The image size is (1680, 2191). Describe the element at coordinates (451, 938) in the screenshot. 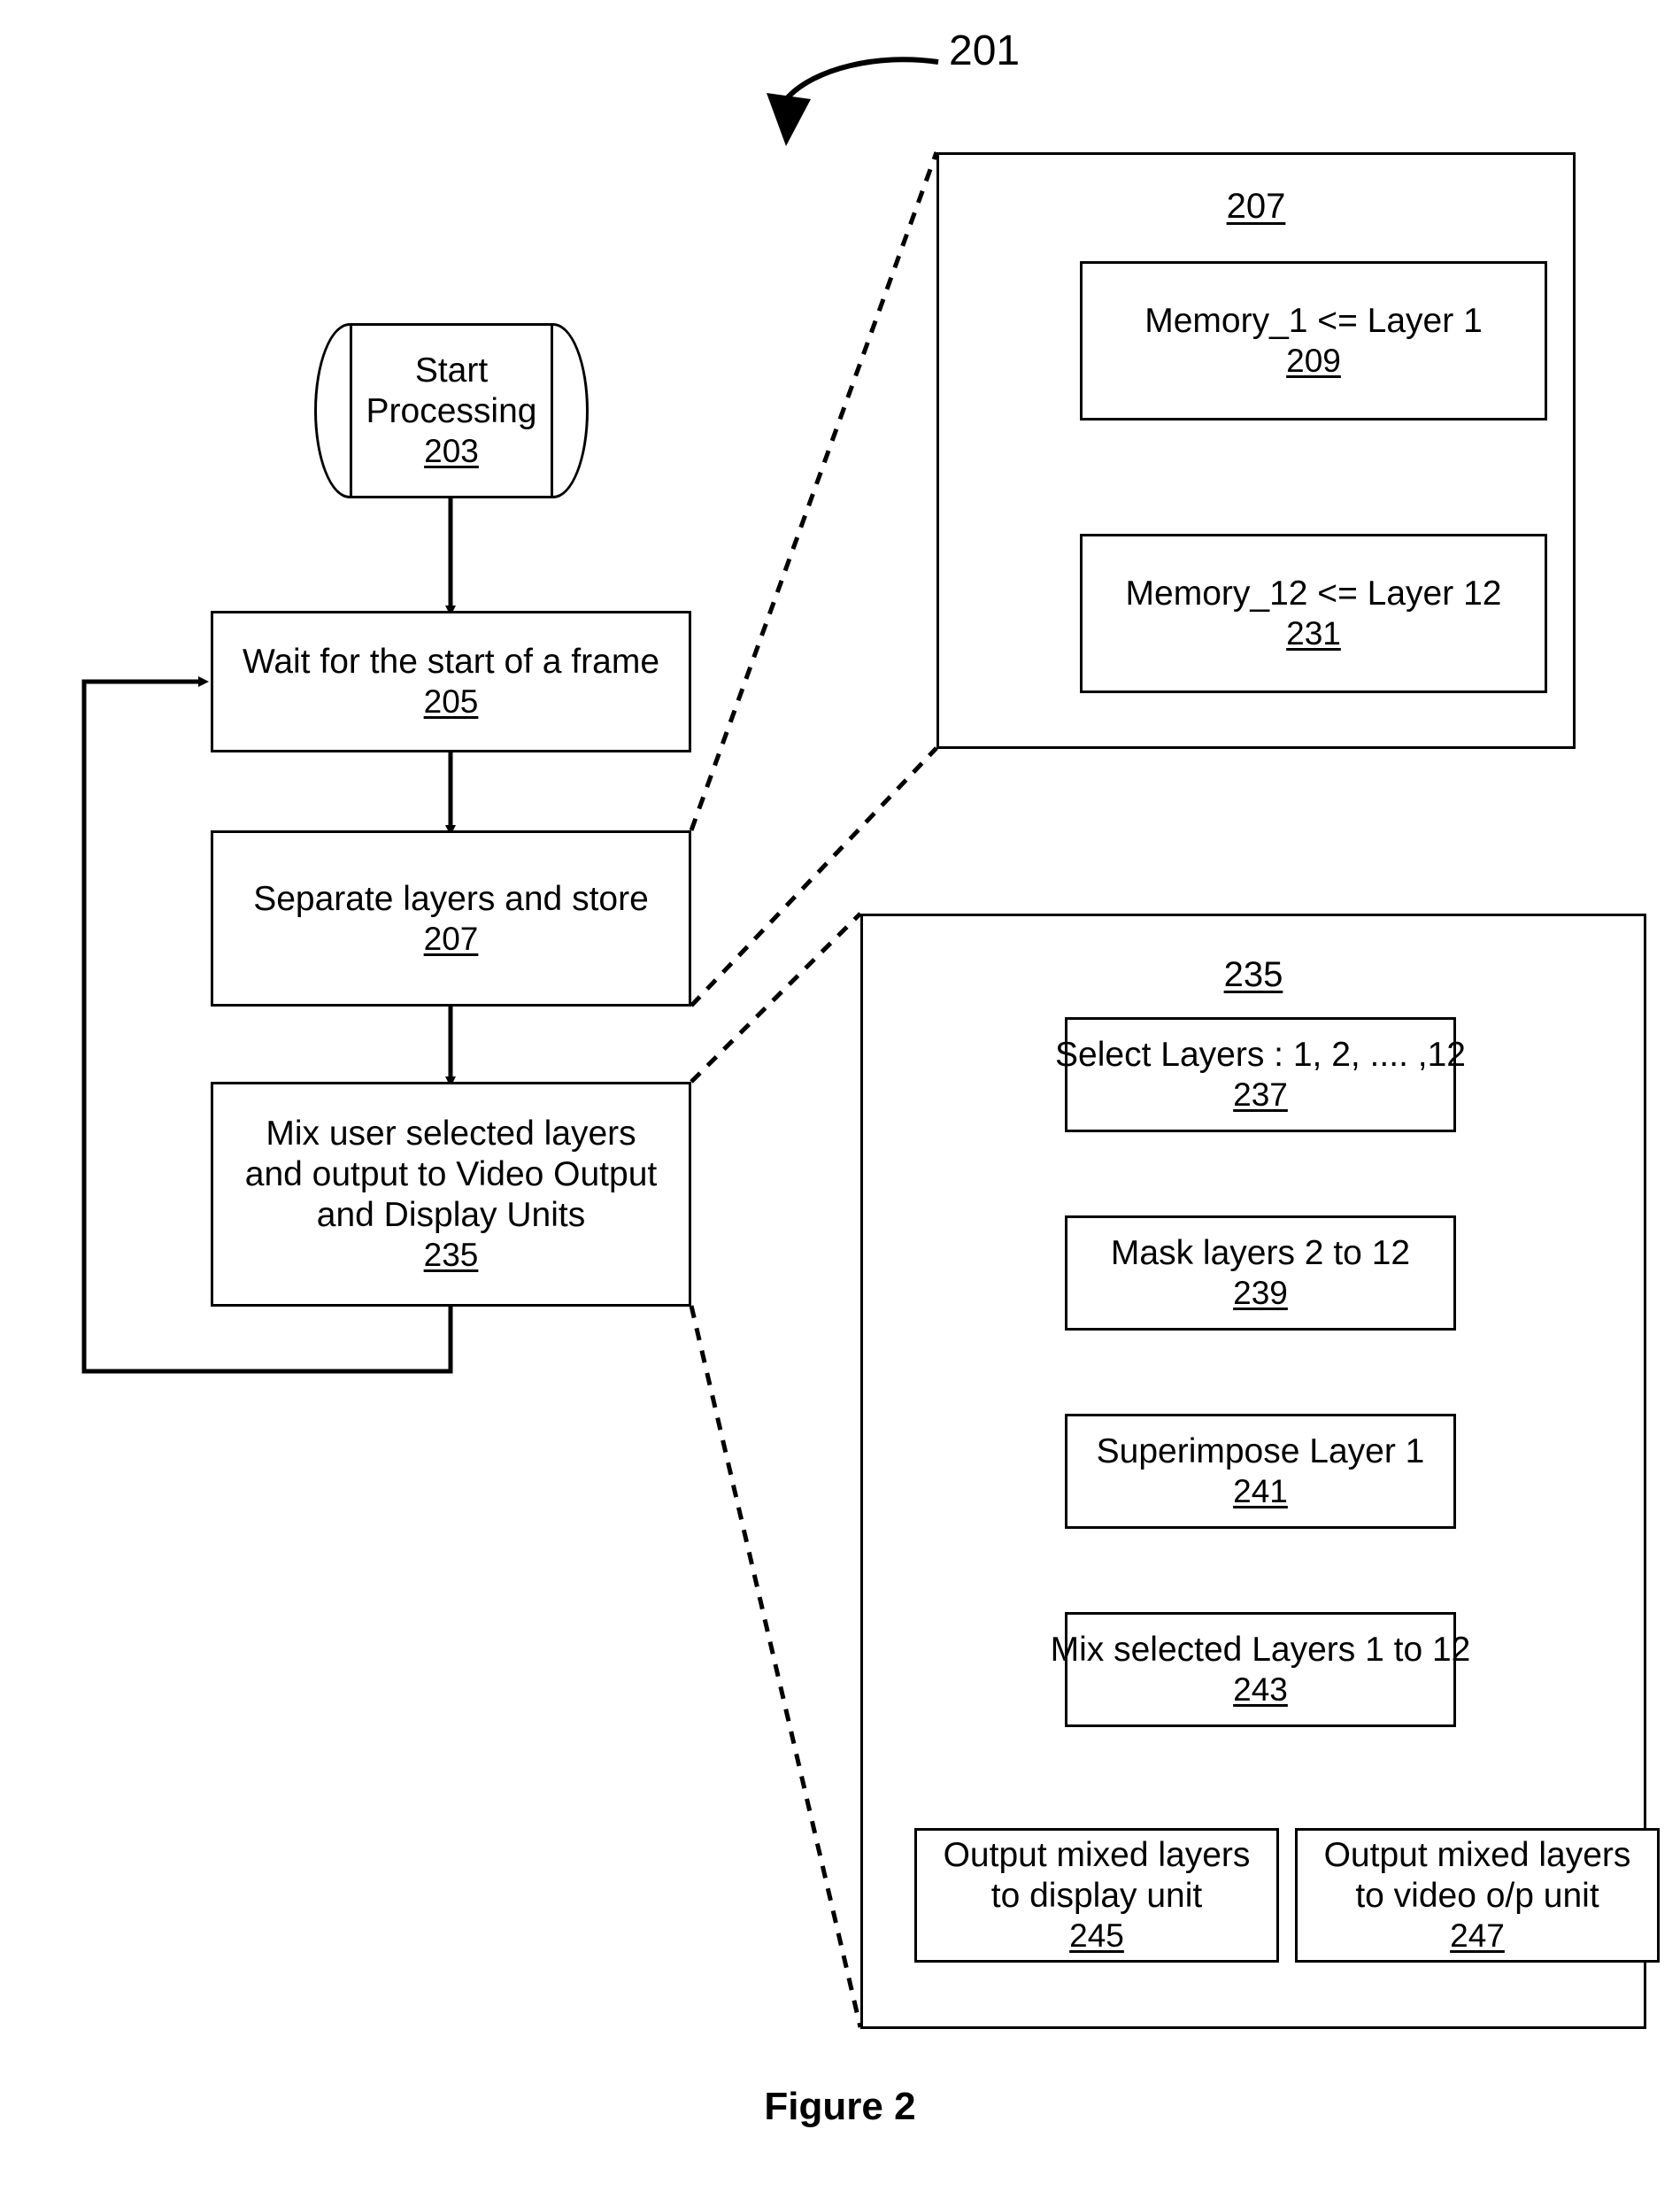

I see `step-separate-layers-ref: 207` at that location.